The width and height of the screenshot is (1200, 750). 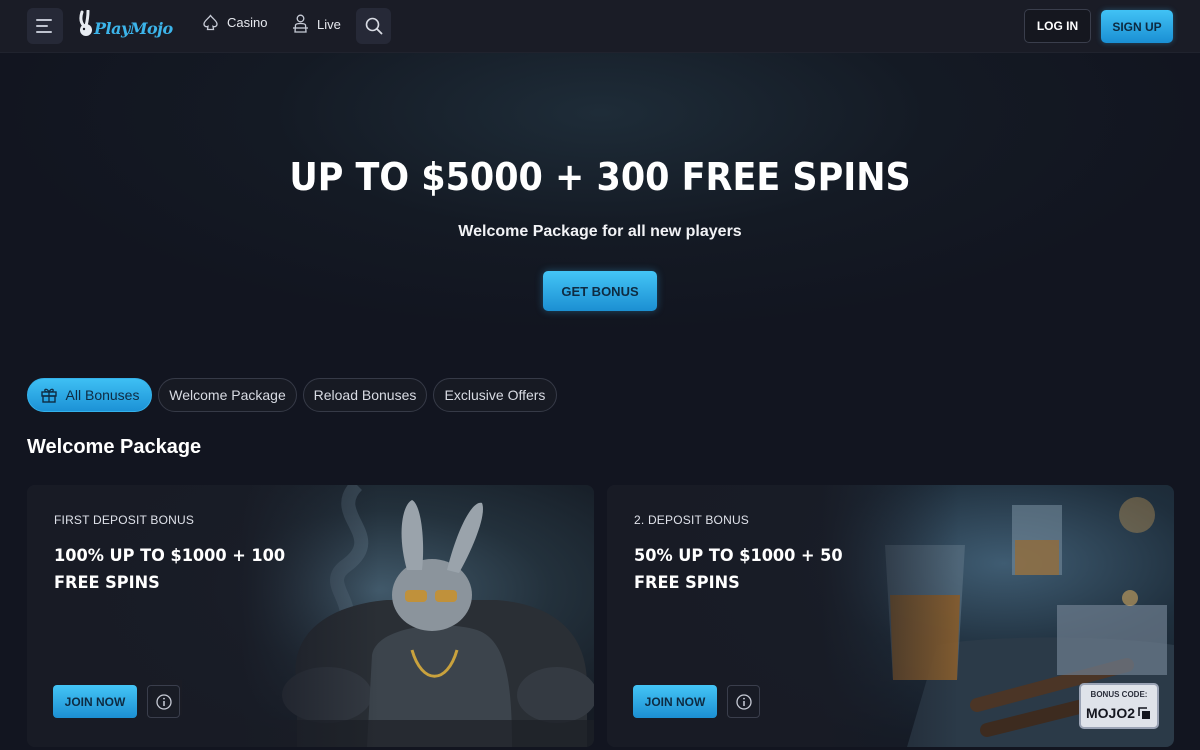 I want to click on copy-icon, so click(x=1144, y=713).